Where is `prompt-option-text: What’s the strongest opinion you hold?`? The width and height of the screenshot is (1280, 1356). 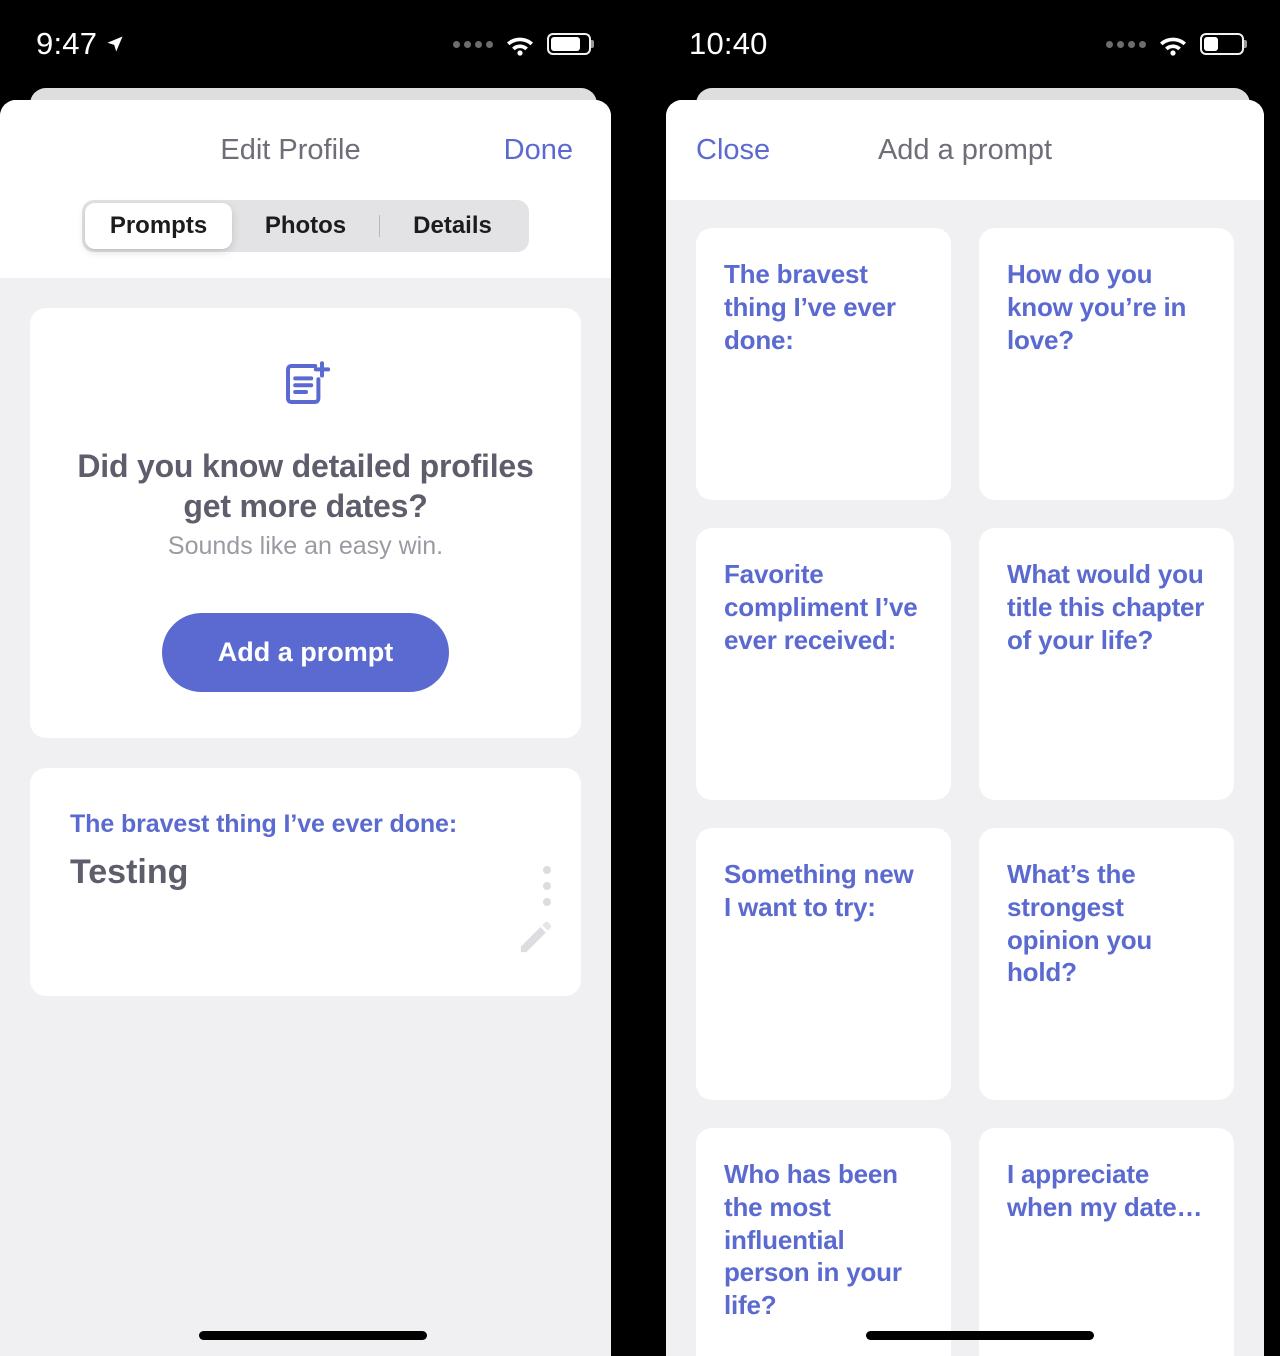 prompt-option-text: What’s the strongest opinion you hold? is located at coordinates (1080, 923).